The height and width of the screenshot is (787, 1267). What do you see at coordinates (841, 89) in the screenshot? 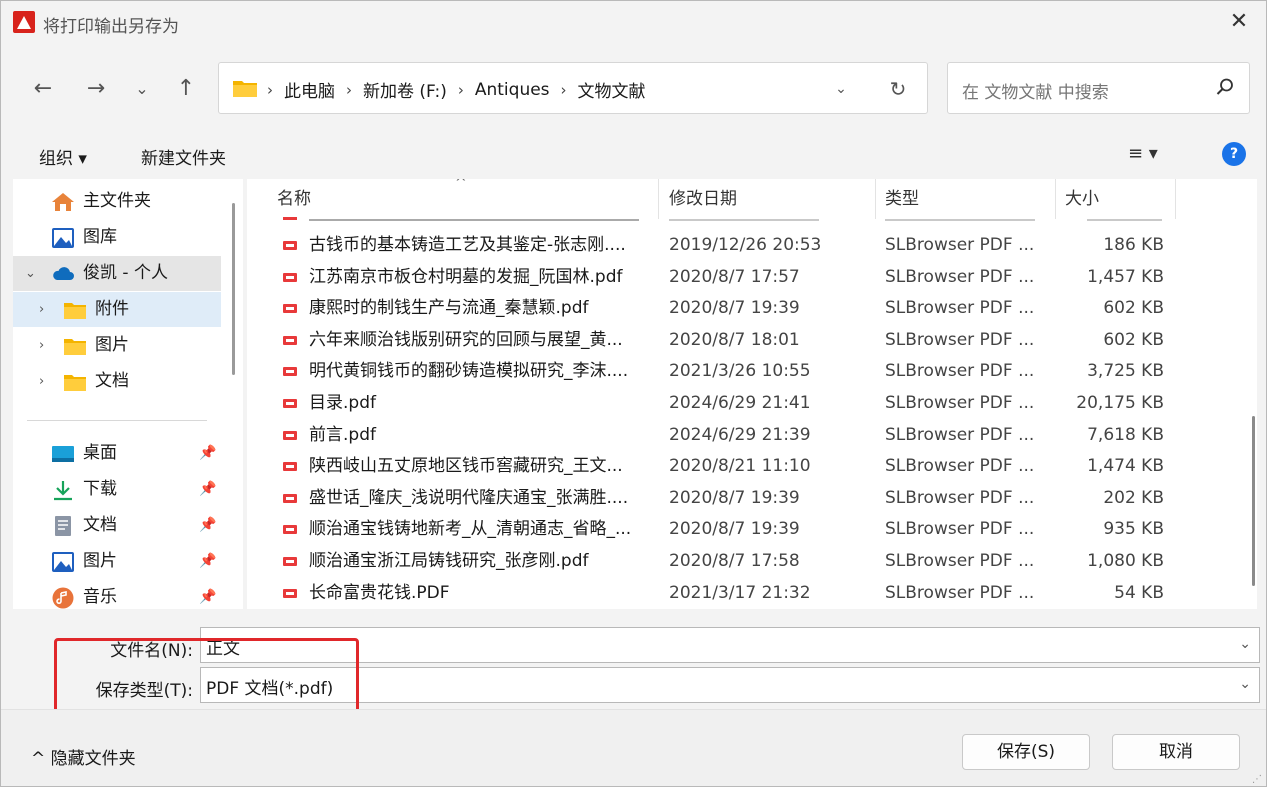
I see `address-history-dropdown: ⌄` at bounding box center [841, 89].